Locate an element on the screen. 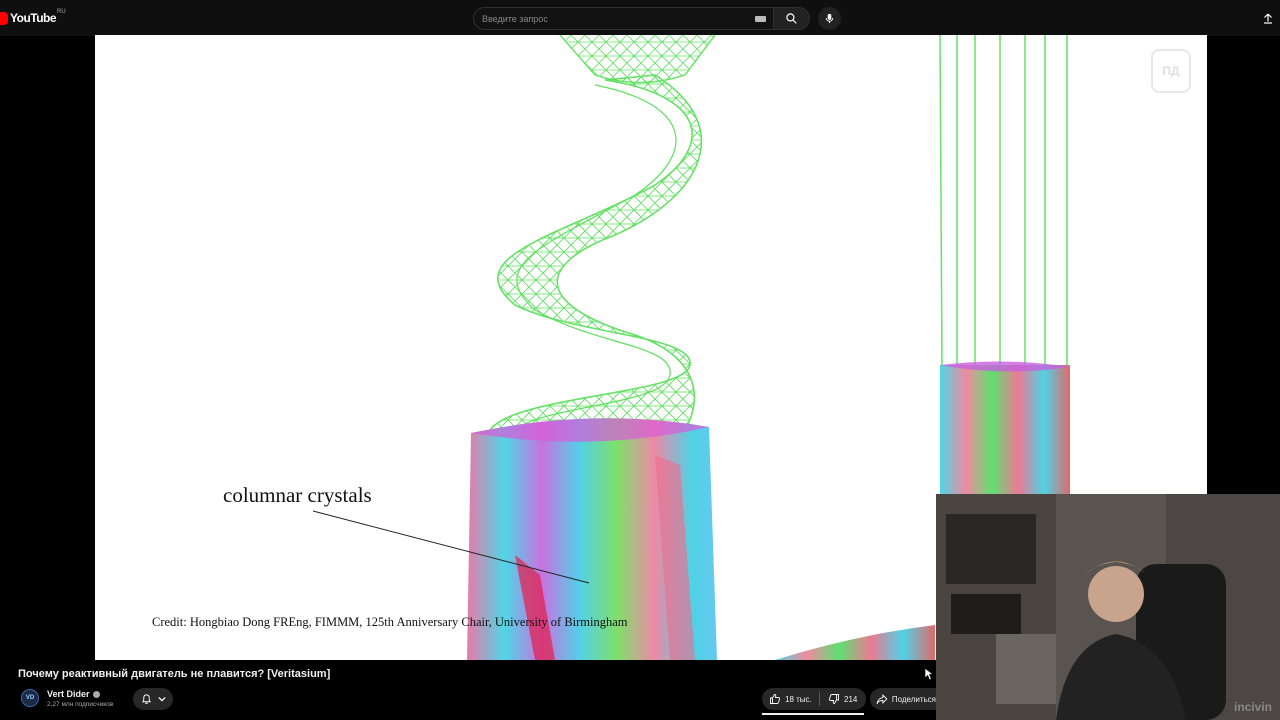 Image resolution: width=1280 pixels, height=720 pixels. youtube-logo: YouTube RU is located at coordinates (33, 18).